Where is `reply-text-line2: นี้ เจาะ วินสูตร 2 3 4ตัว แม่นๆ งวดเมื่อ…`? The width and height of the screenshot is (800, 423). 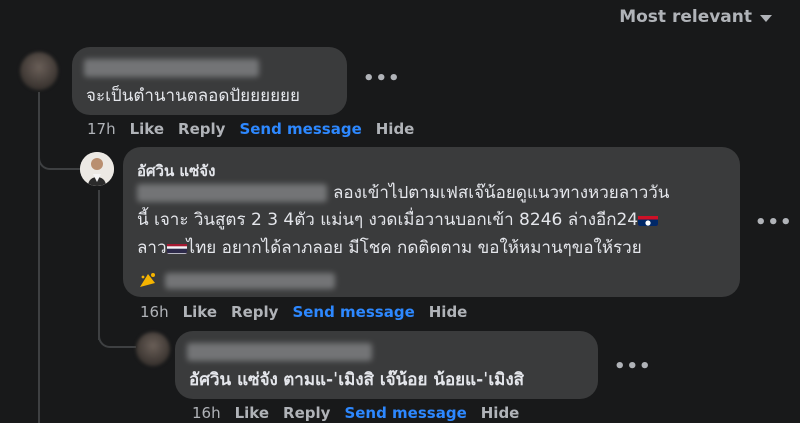 reply-text-line2: นี้ เจาะ วินสูตร 2 3 4ตัว แม่นๆ งวดเมื่อ… is located at coordinates (398, 220).